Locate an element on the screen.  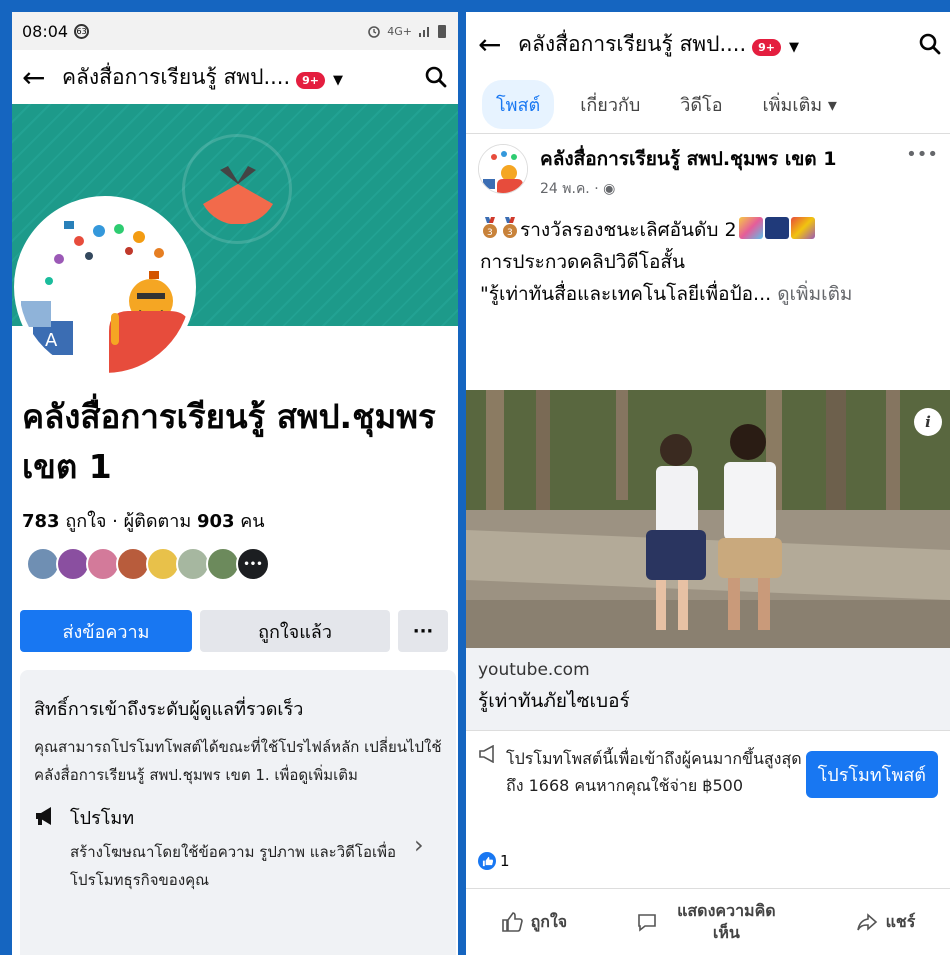
network-type: 4G+ is located at coordinates (399, 31).